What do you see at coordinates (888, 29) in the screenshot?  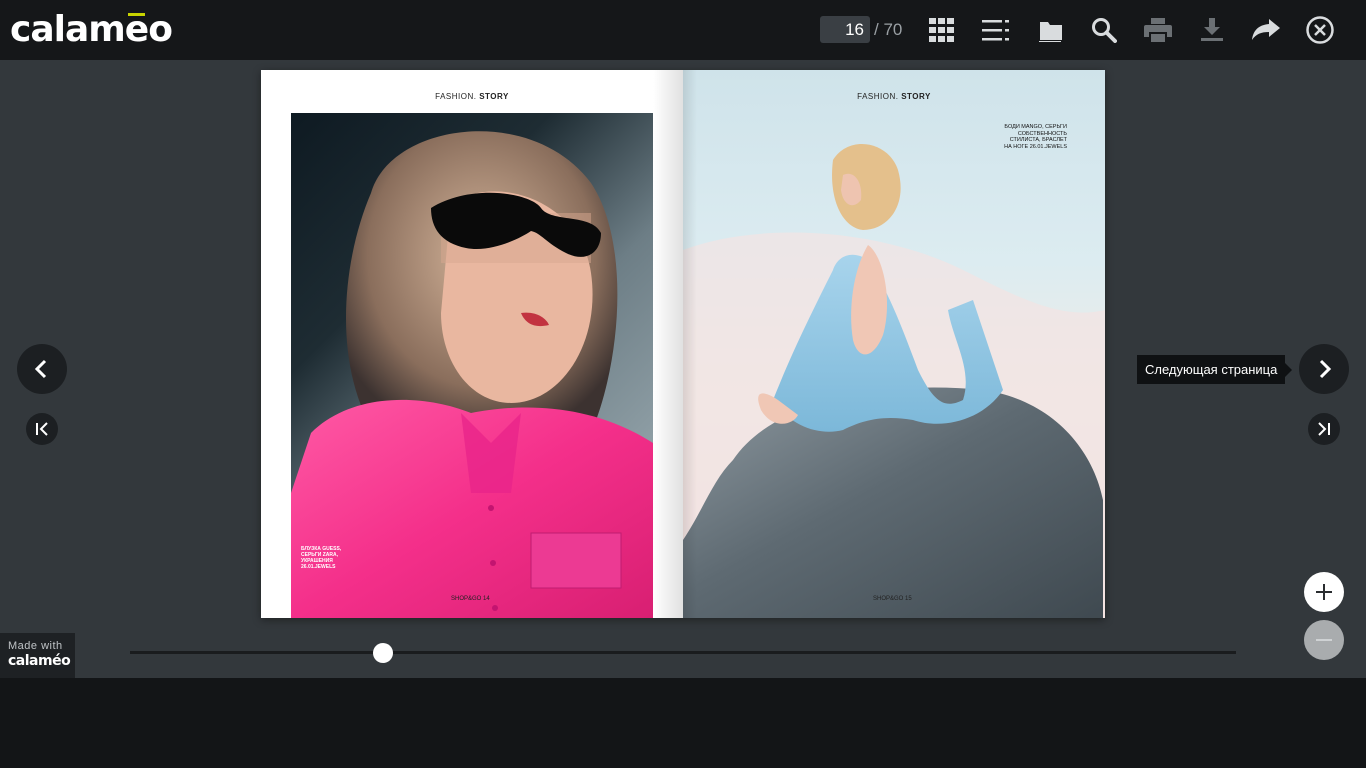 I see `page-total: / 70` at bounding box center [888, 29].